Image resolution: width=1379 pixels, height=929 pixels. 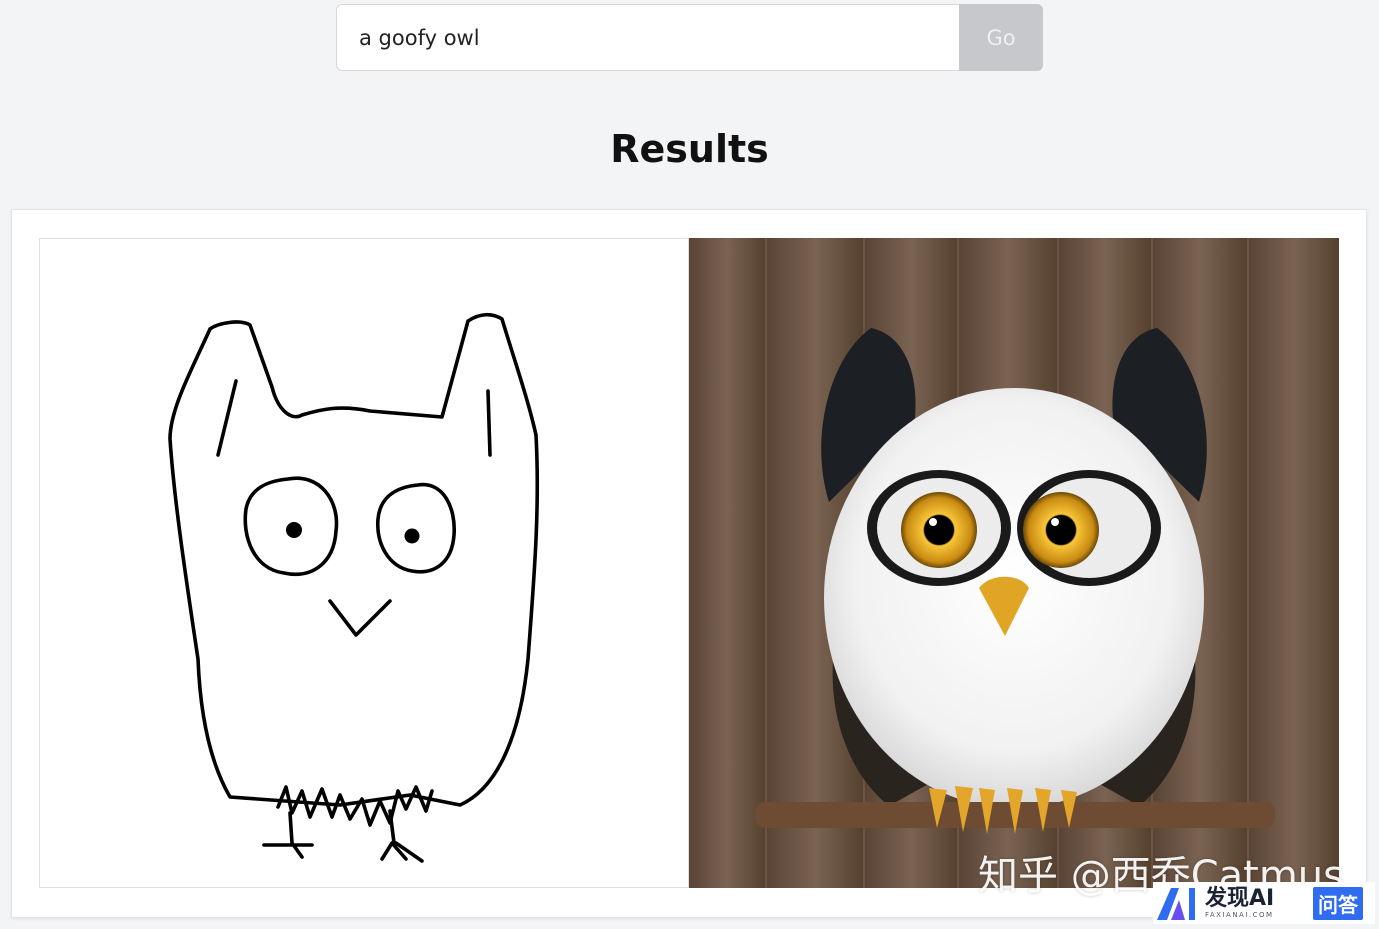 I want to click on sketch-right-eye, so click(x=416, y=528).